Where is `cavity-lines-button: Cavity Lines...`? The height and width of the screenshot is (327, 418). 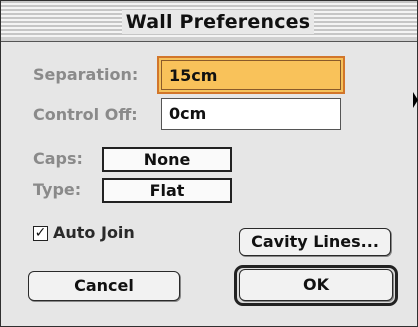
cavity-lines-button: Cavity Lines... is located at coordinates (315, 242).